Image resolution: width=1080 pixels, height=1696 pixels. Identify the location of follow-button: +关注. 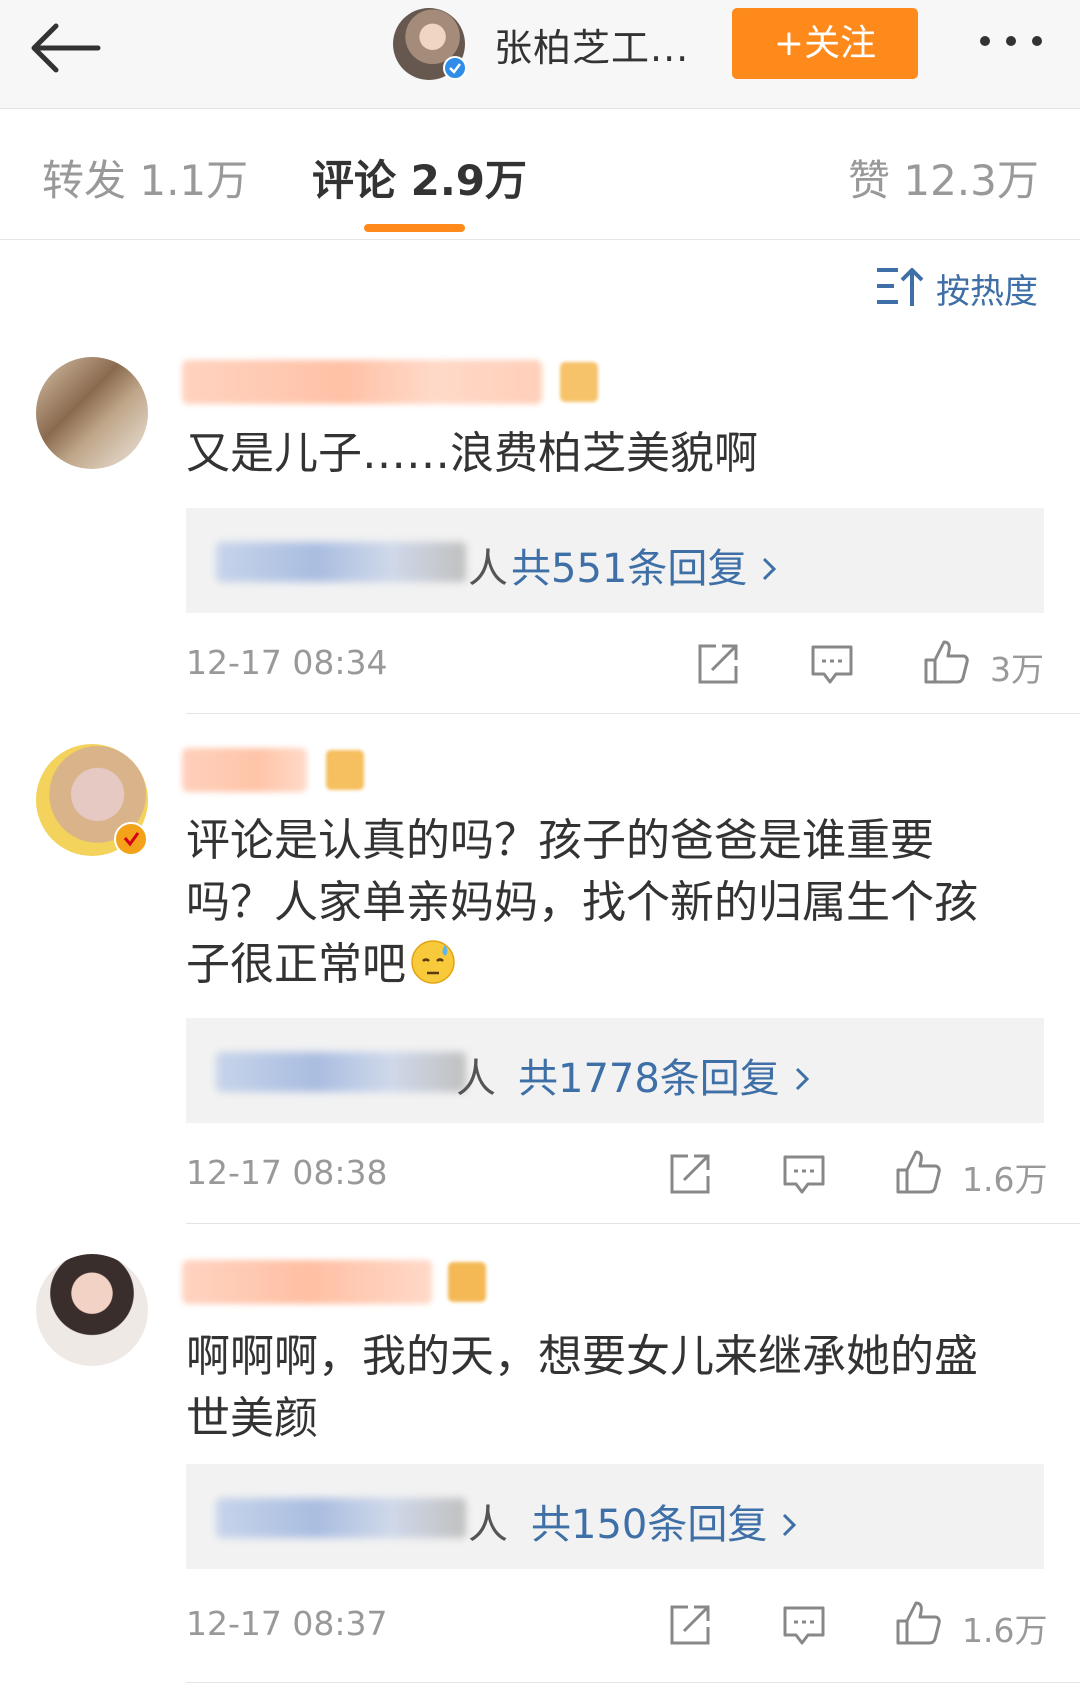
(825, 43).